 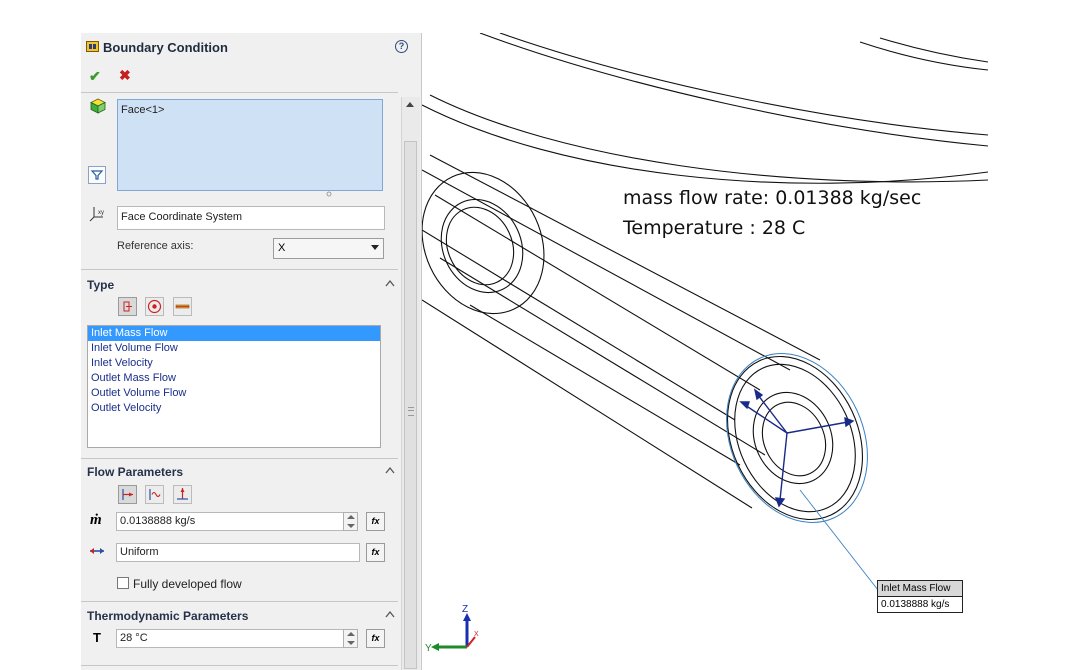 I want to click on reference-axis-label: Reference axis:, so click(x=155, y=246).